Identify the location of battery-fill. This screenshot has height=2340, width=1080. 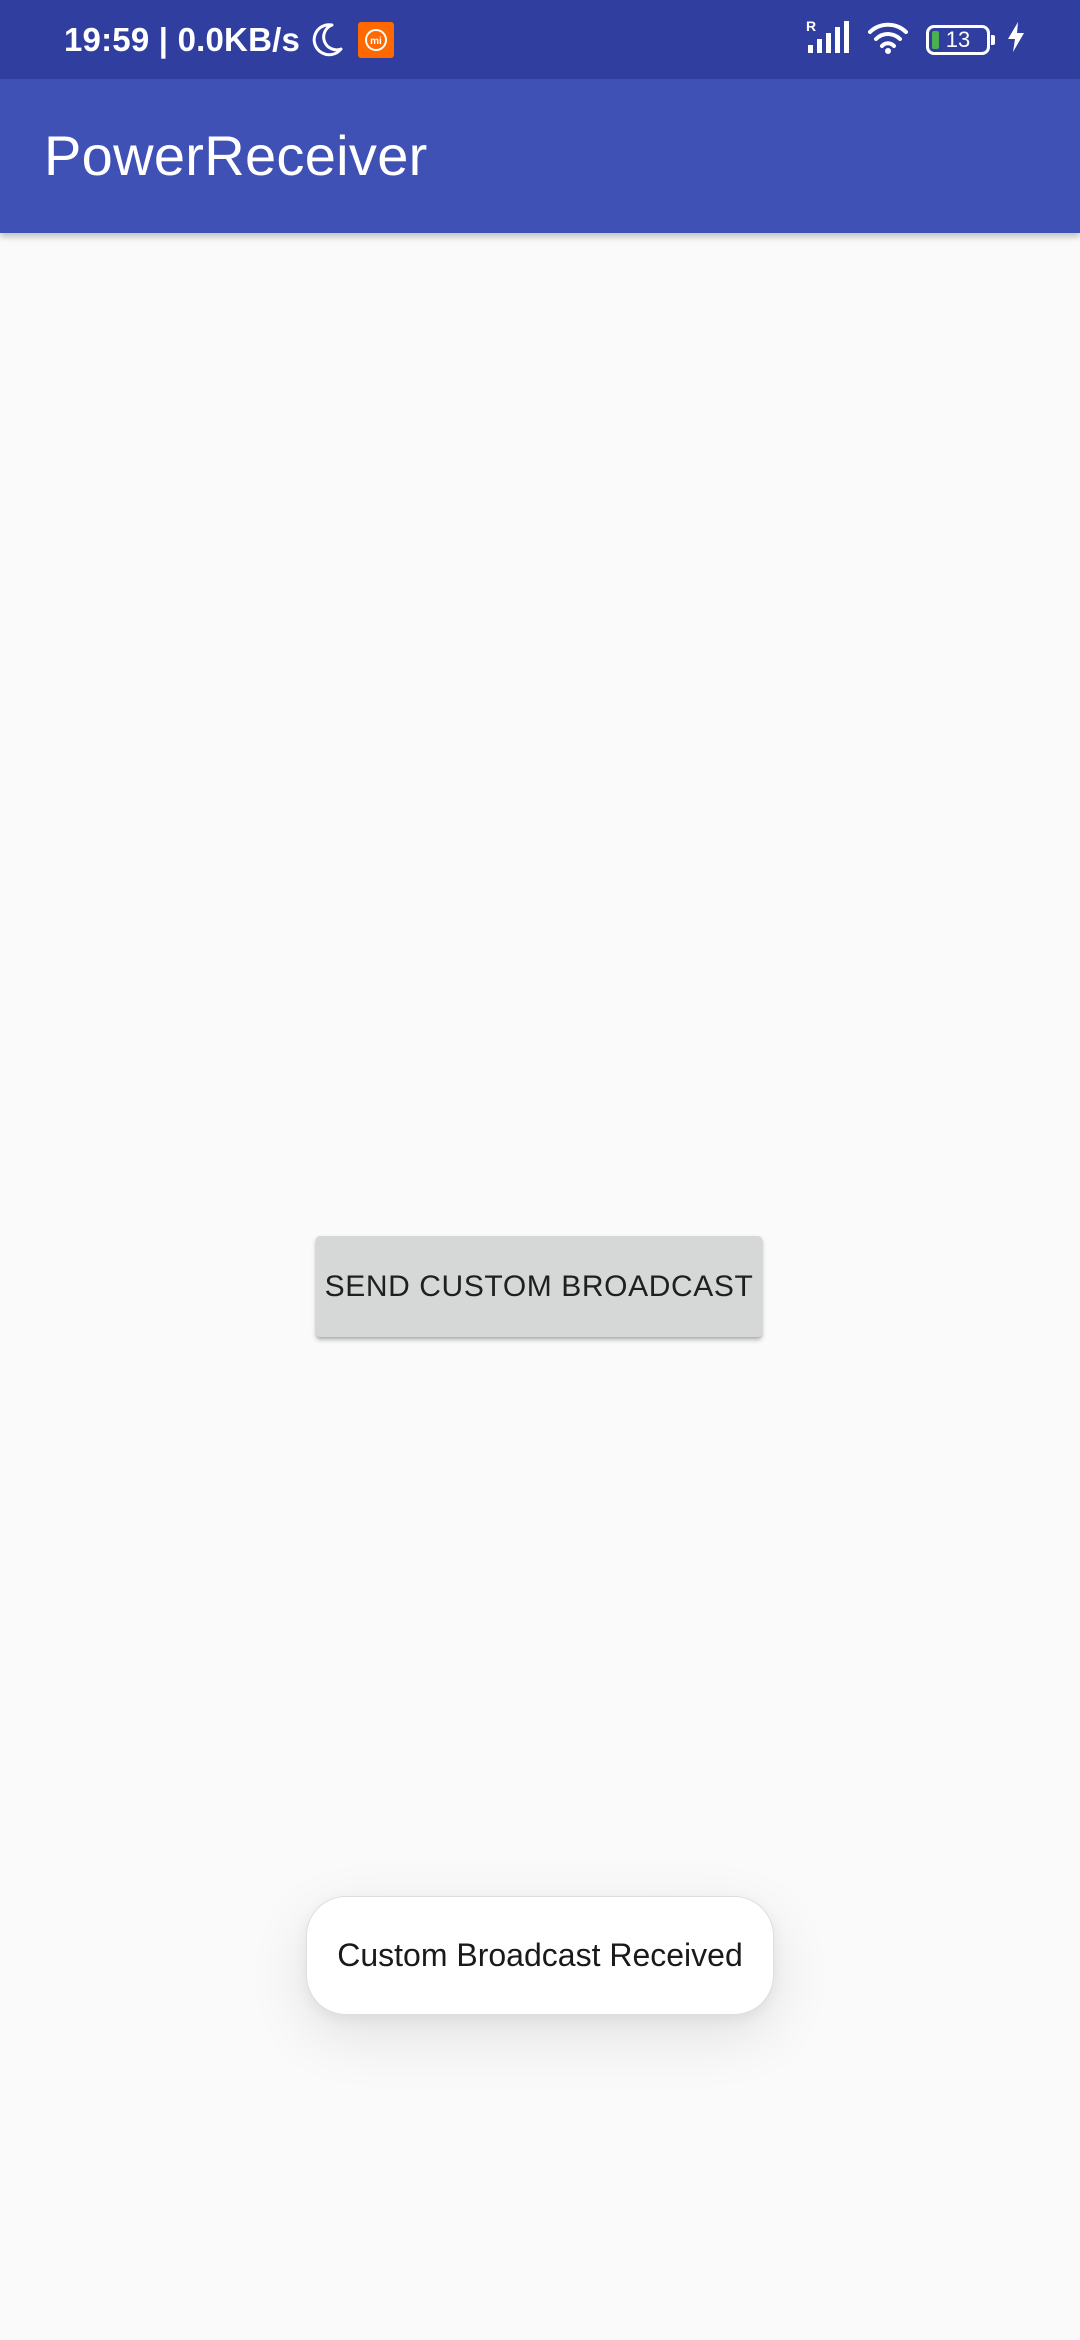
(935, 39).